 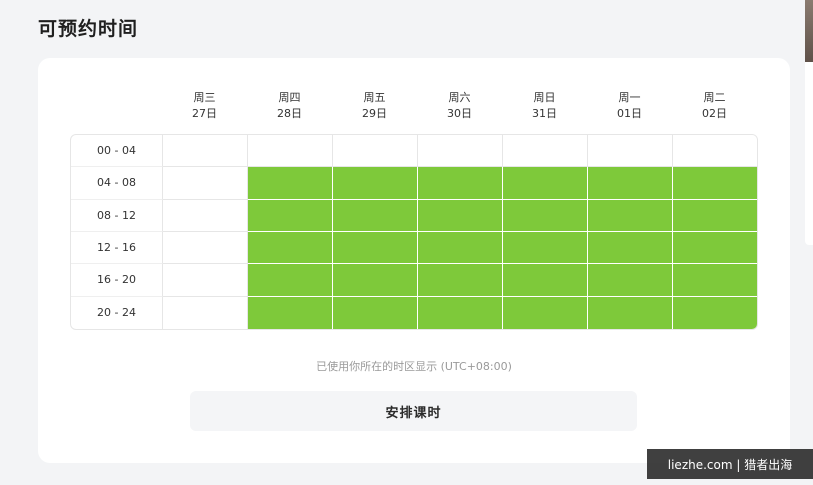 I want to click on day-date: 30日, so click(x=459, y=113).